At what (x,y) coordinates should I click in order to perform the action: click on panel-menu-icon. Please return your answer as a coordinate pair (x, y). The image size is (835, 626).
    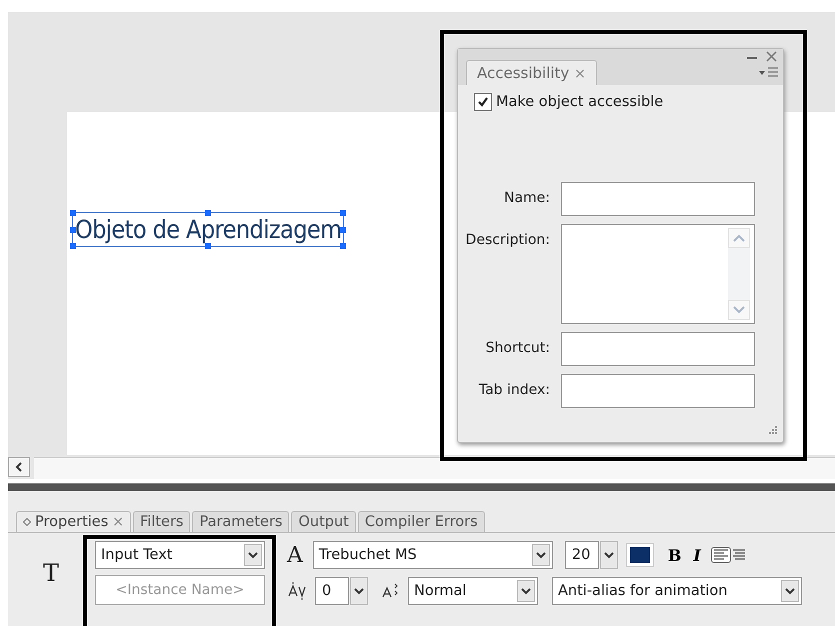
    Looking at the image, I should click on (769, 73).